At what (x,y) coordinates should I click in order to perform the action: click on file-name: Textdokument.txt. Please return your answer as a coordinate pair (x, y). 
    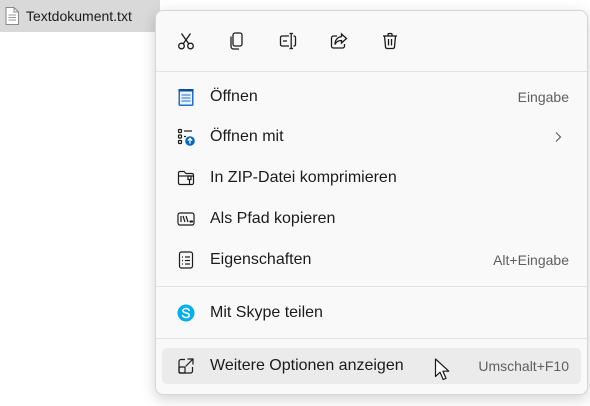
    Looking at the image, I should click on (79, 16).